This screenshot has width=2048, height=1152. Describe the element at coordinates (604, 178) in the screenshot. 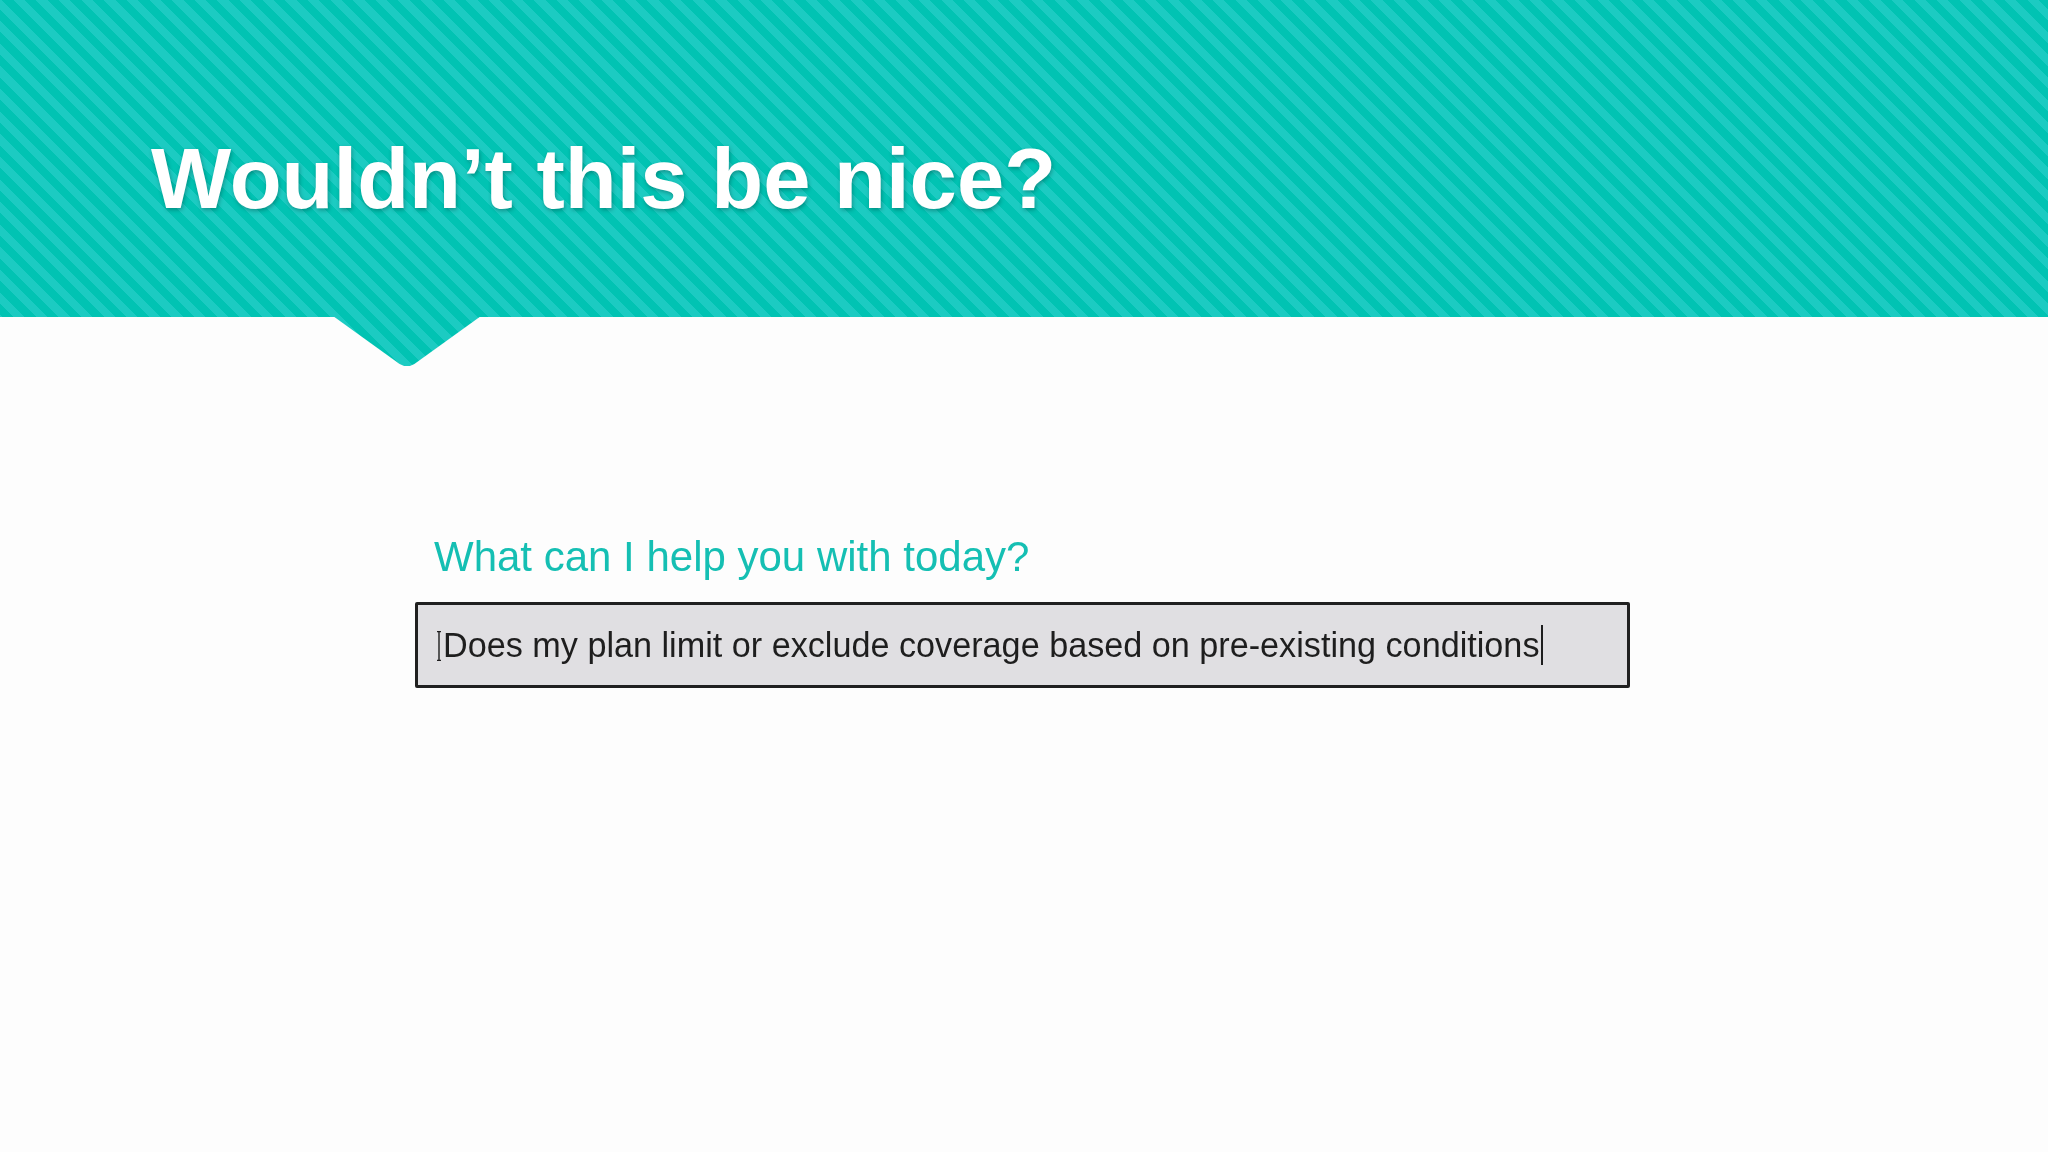

I see `slide-title: Wouldn’t this be nice?` at that location.